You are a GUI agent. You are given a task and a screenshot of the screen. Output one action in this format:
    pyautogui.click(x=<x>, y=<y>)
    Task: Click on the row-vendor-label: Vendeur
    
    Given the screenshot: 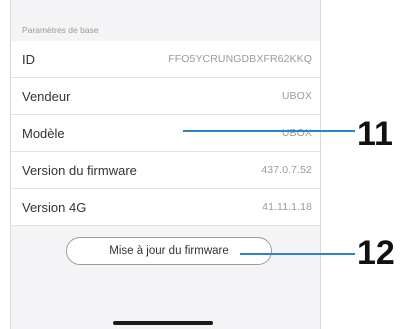 What is the action you would take?
    pyautogui.click(x=46, y=96)
    